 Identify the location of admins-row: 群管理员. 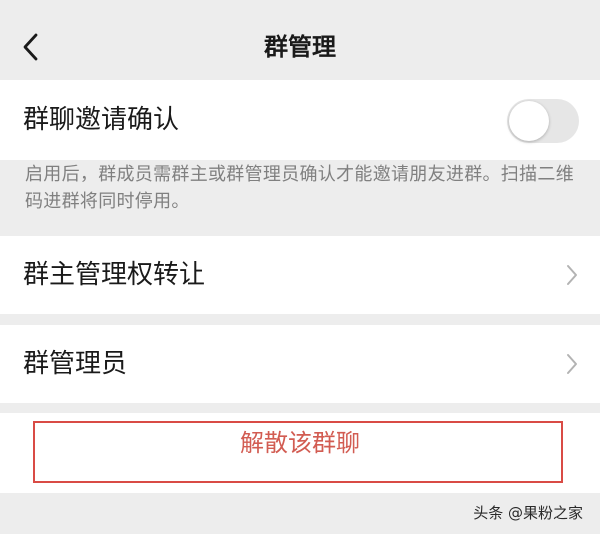
(300, 364).